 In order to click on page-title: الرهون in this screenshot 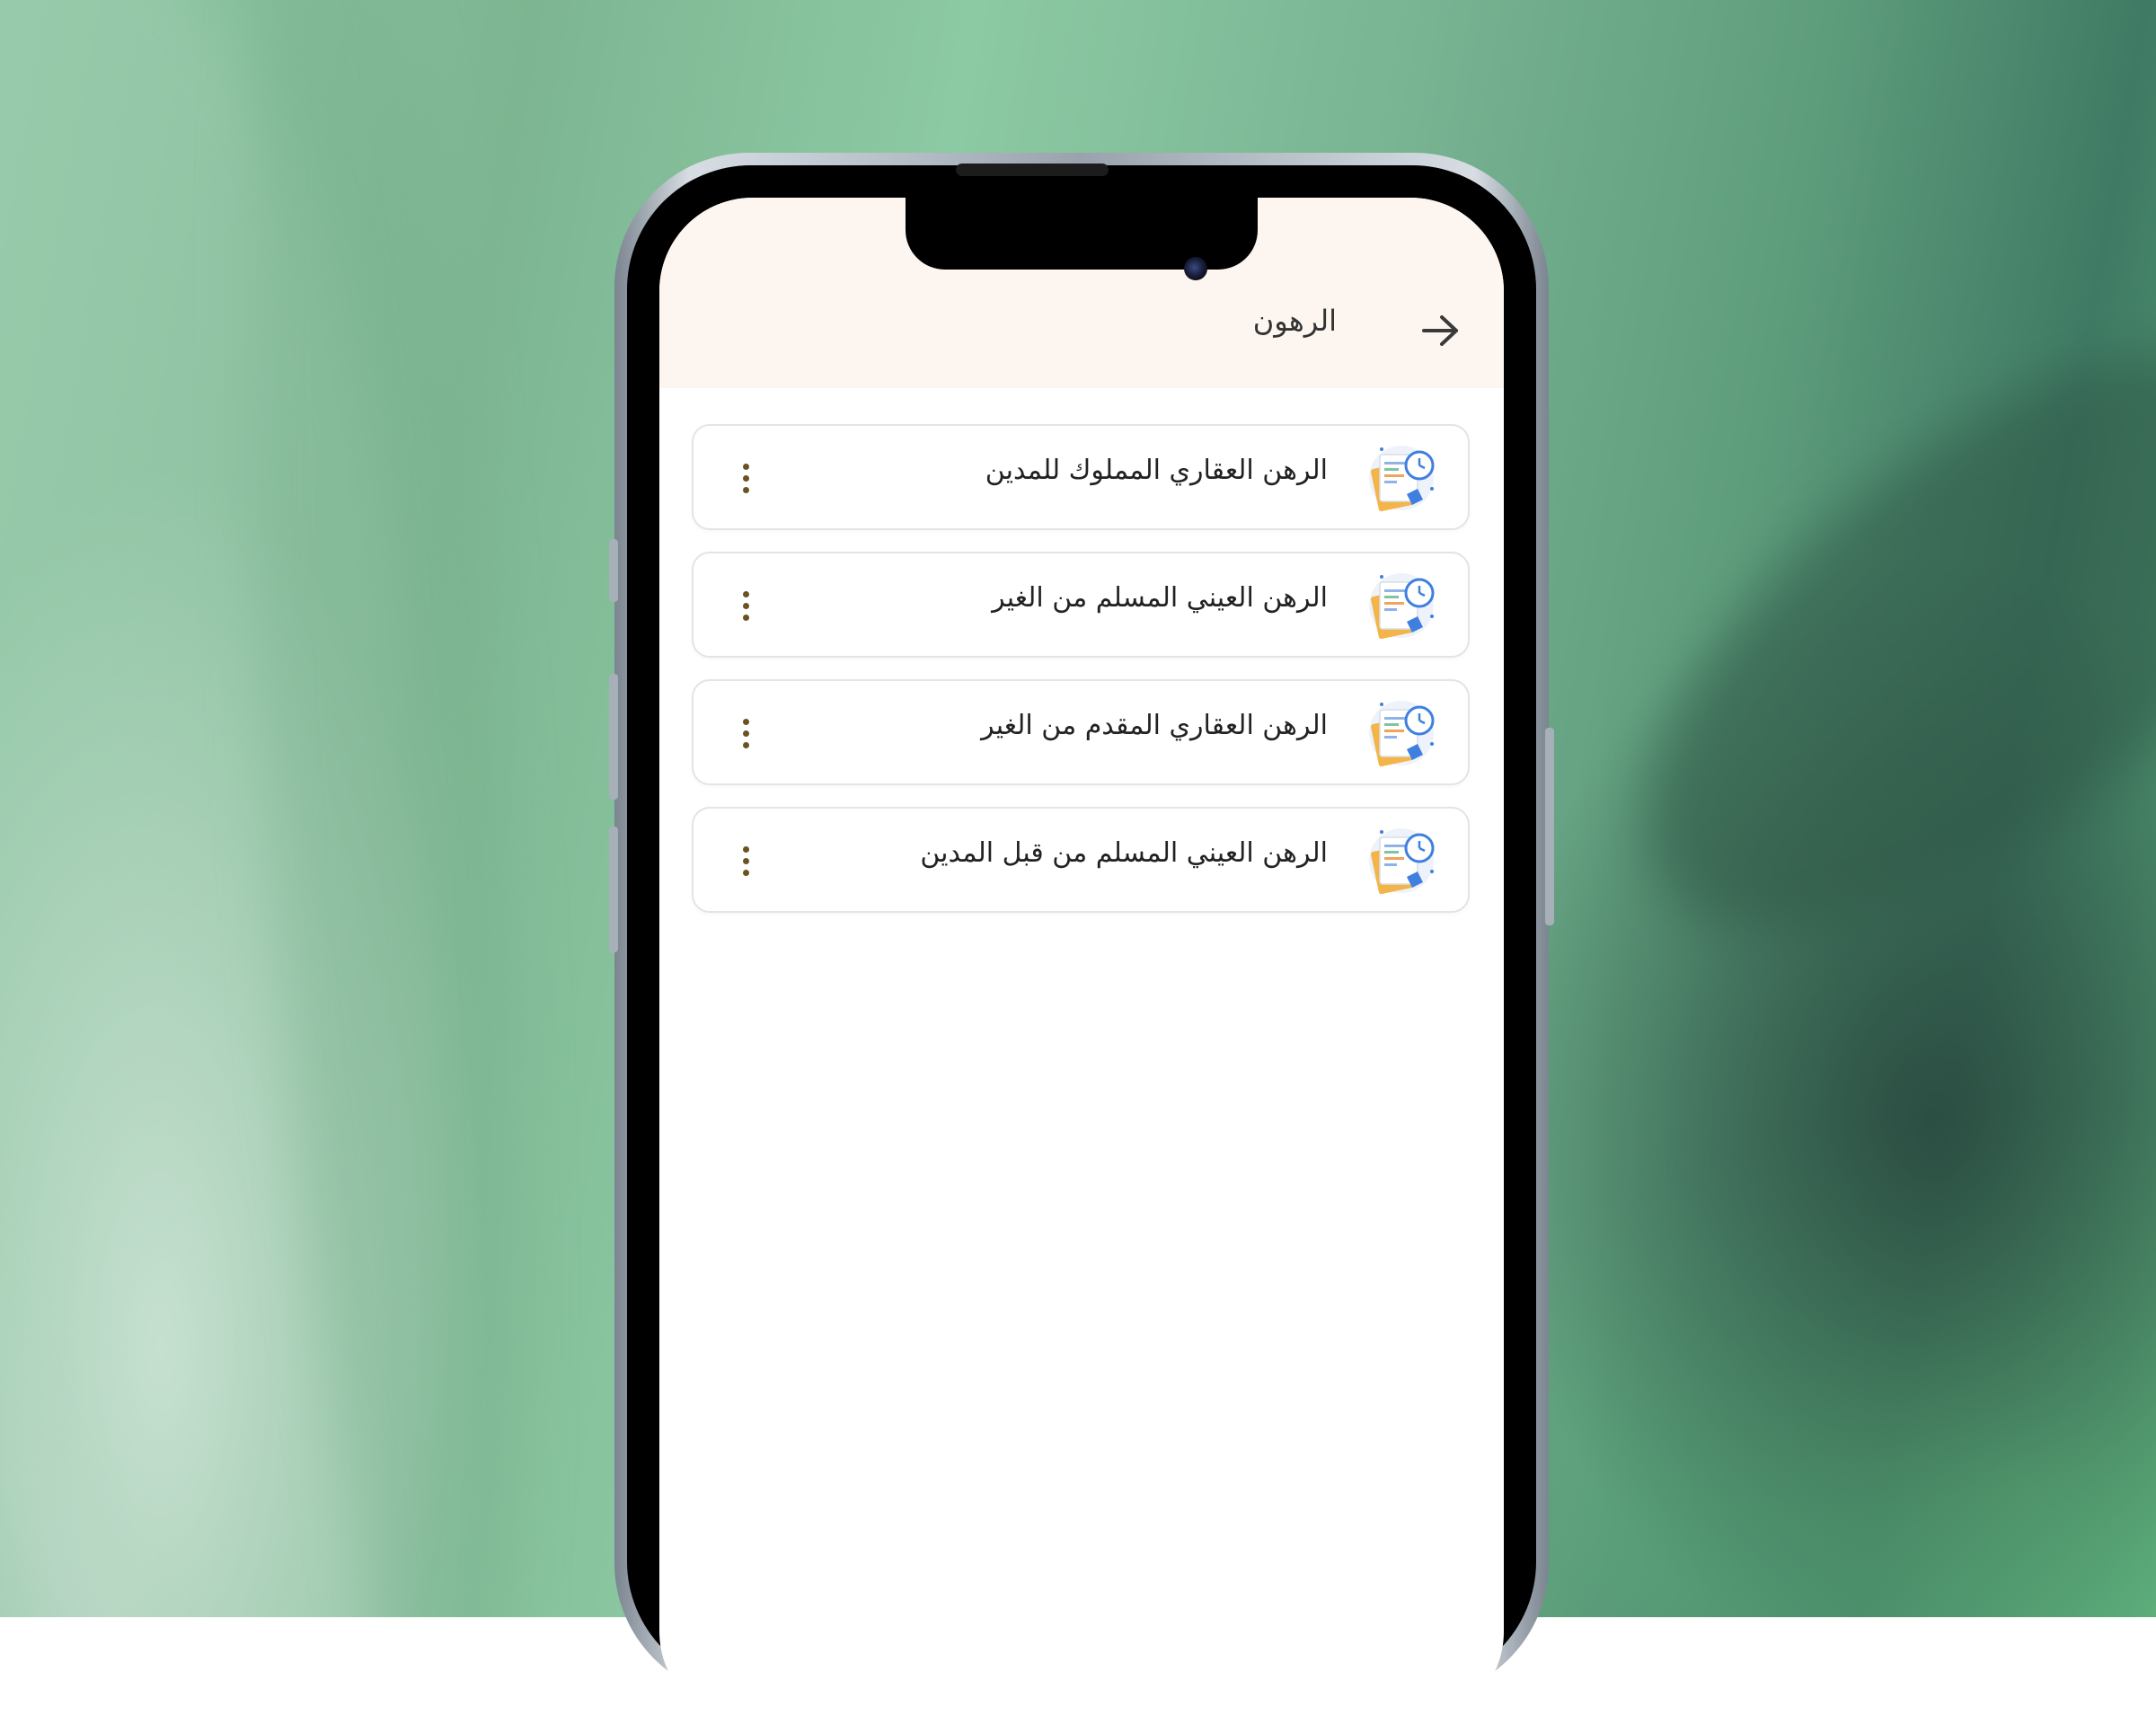, I will do `click(1294, 321)`.